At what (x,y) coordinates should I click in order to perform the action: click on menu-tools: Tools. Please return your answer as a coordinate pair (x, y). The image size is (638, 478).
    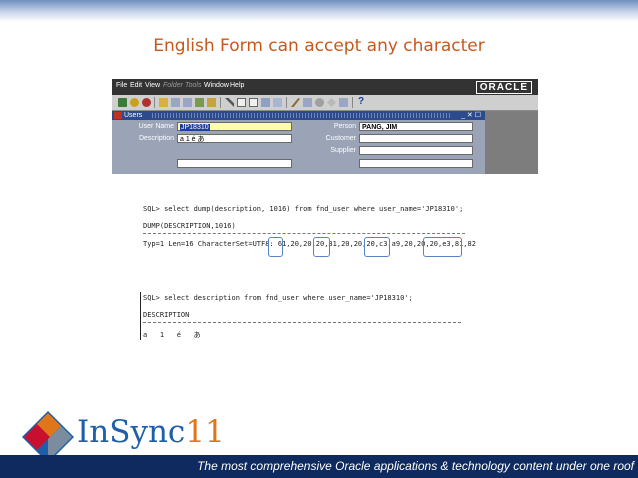
    Looking at the image, I should click on (193, 85).